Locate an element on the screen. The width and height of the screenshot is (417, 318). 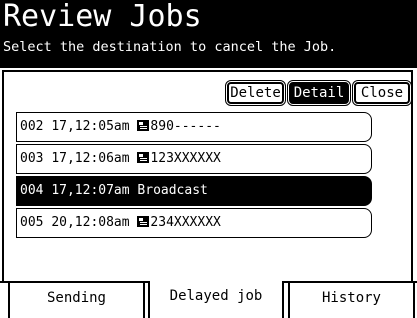
job-row-005: 005 20,12:08am 234XXXXXX is located at coordinates (194, 223).